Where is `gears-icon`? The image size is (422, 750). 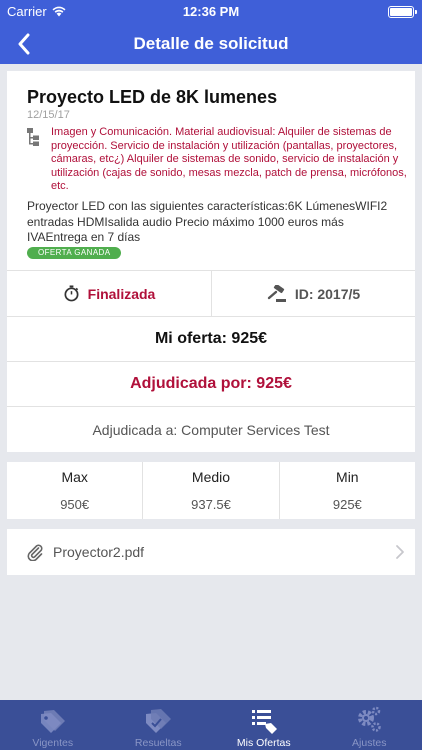
gears-icon is located at coordinates (369, 719).